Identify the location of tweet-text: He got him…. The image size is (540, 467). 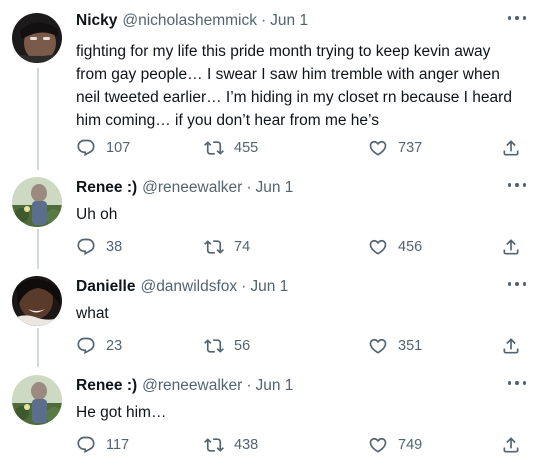
(121, 412).